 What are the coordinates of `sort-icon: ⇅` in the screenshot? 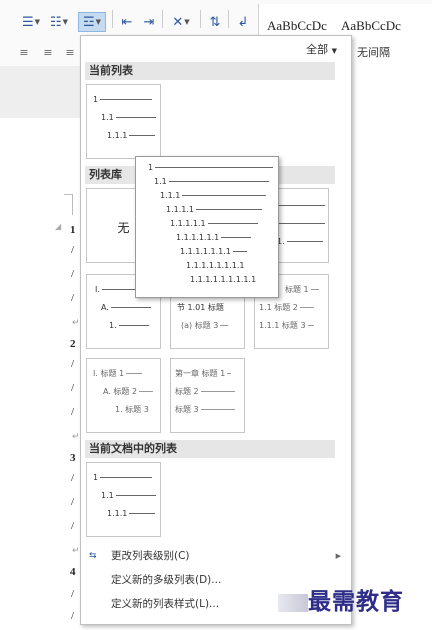 It's located at (215, 22).